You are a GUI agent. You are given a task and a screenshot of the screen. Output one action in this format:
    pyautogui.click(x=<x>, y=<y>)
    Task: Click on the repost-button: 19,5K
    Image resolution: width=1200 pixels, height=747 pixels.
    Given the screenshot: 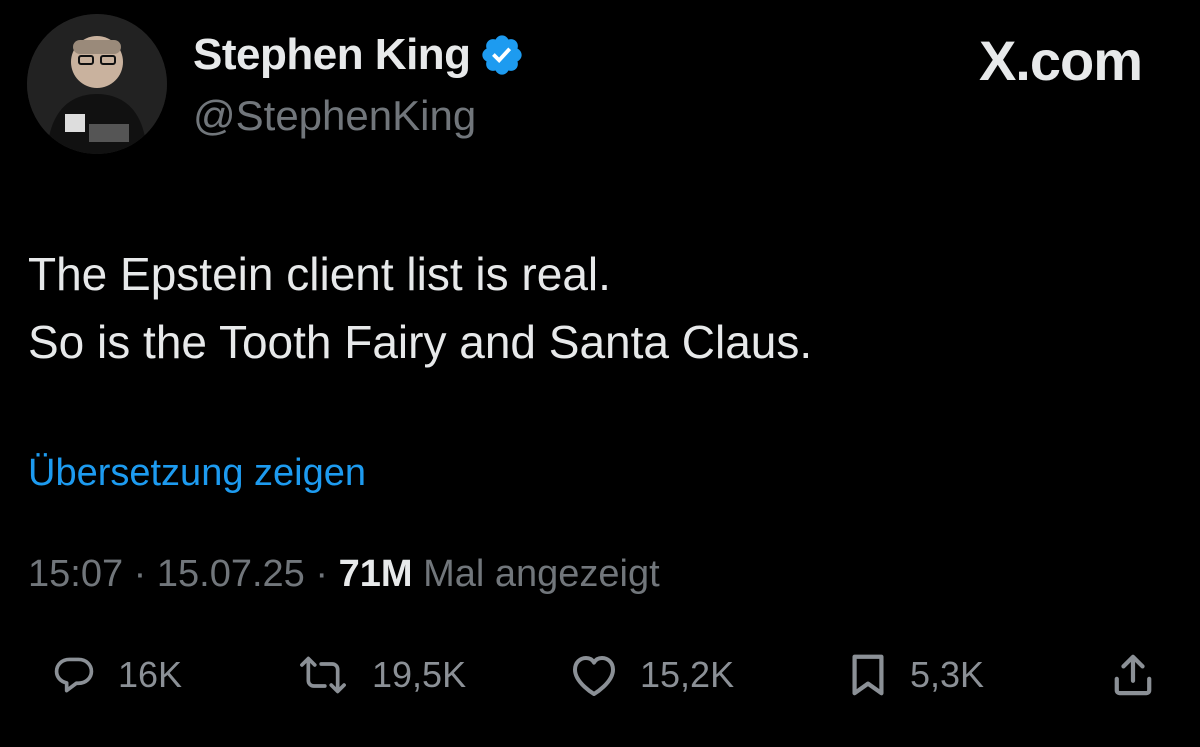 What is the action you would take?
    pyautogui.click(x=381, y=675)
    